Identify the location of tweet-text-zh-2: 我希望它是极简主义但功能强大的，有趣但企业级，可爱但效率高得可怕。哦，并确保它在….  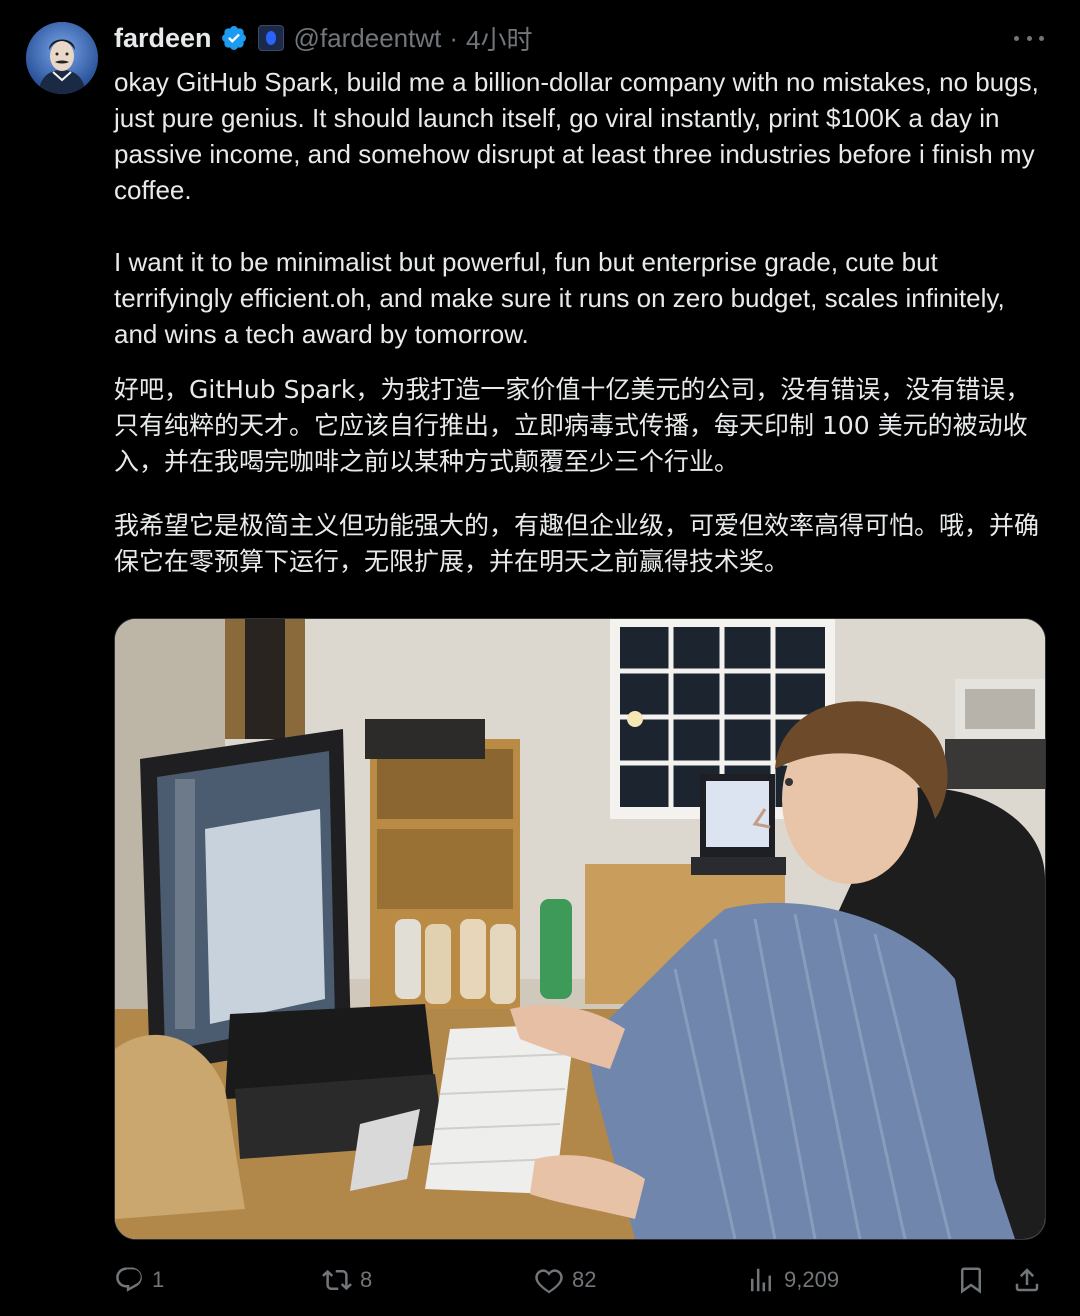
(577, 543).